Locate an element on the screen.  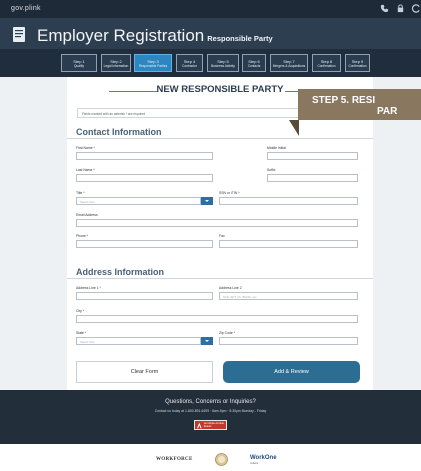
workforce-logo: WORKFORCE is located at coordinates (174, 459).